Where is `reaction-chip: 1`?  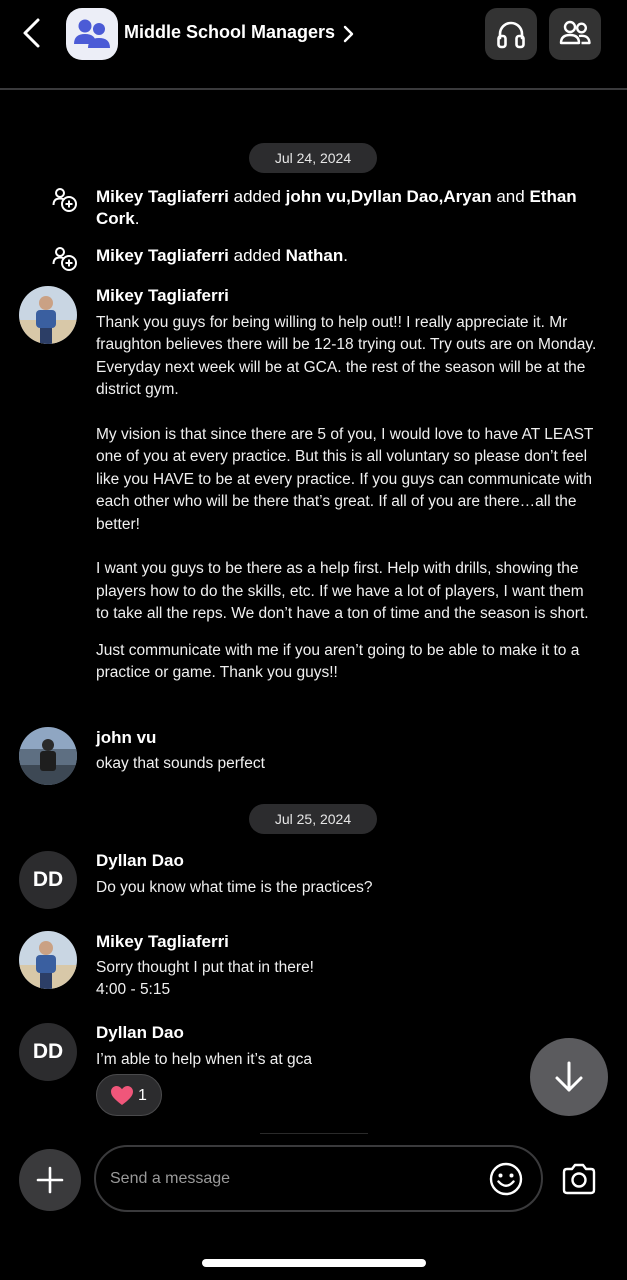 reaction-chip: 1 is located at coordinates (129, 1095).